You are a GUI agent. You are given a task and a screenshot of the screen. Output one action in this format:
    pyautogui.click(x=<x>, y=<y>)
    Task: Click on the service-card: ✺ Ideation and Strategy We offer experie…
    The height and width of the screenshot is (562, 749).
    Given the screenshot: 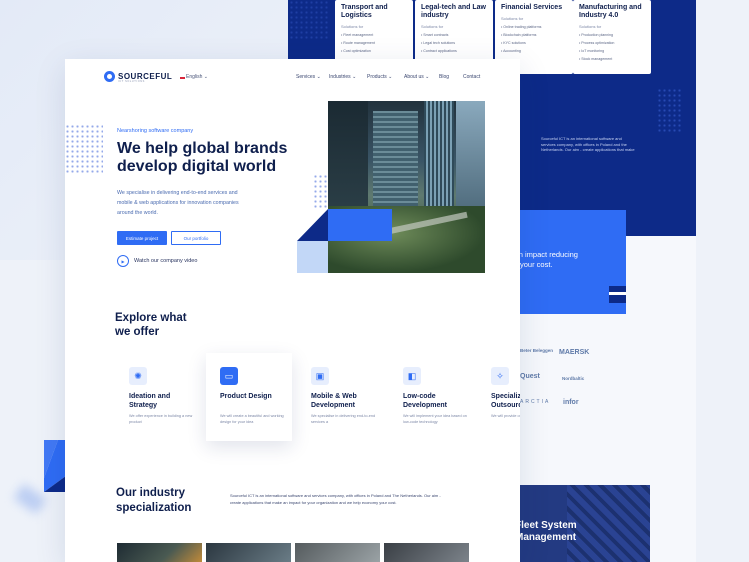 What is the action you would take?
    pyautogui.click(x=158, y=397)
    